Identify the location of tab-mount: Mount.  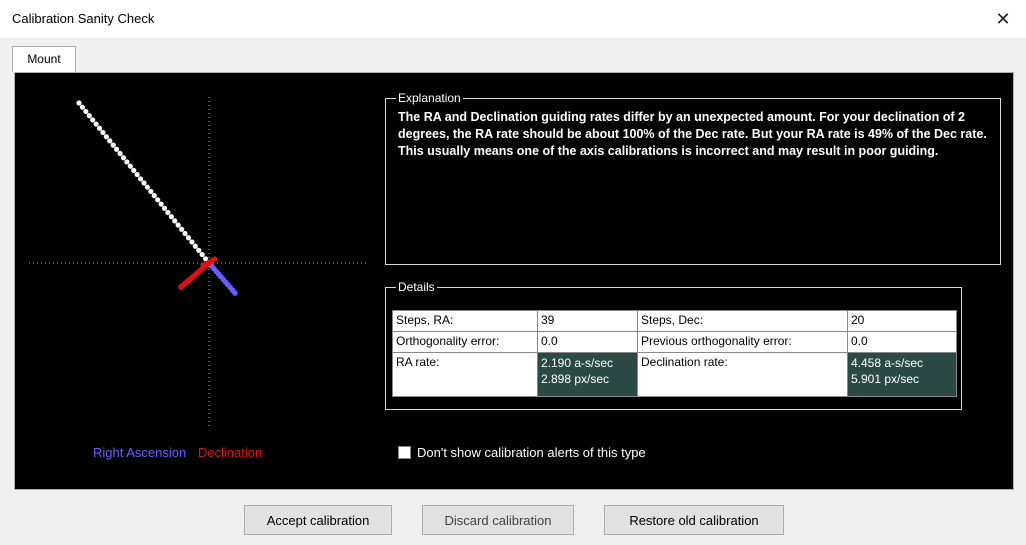
(44, 59).